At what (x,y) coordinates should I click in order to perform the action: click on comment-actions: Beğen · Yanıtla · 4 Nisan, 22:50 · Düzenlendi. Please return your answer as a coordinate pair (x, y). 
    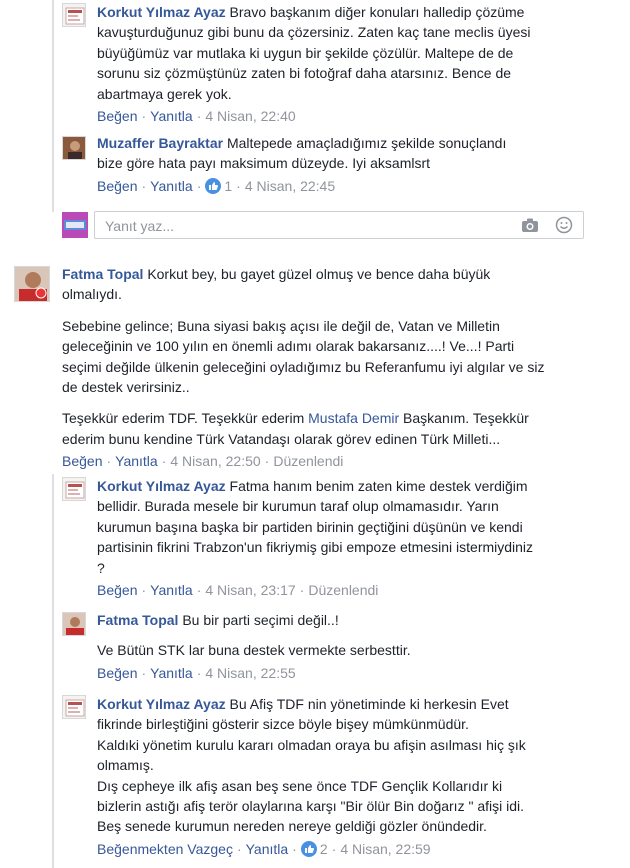
    Looking at the image, I should click on (203, 461).